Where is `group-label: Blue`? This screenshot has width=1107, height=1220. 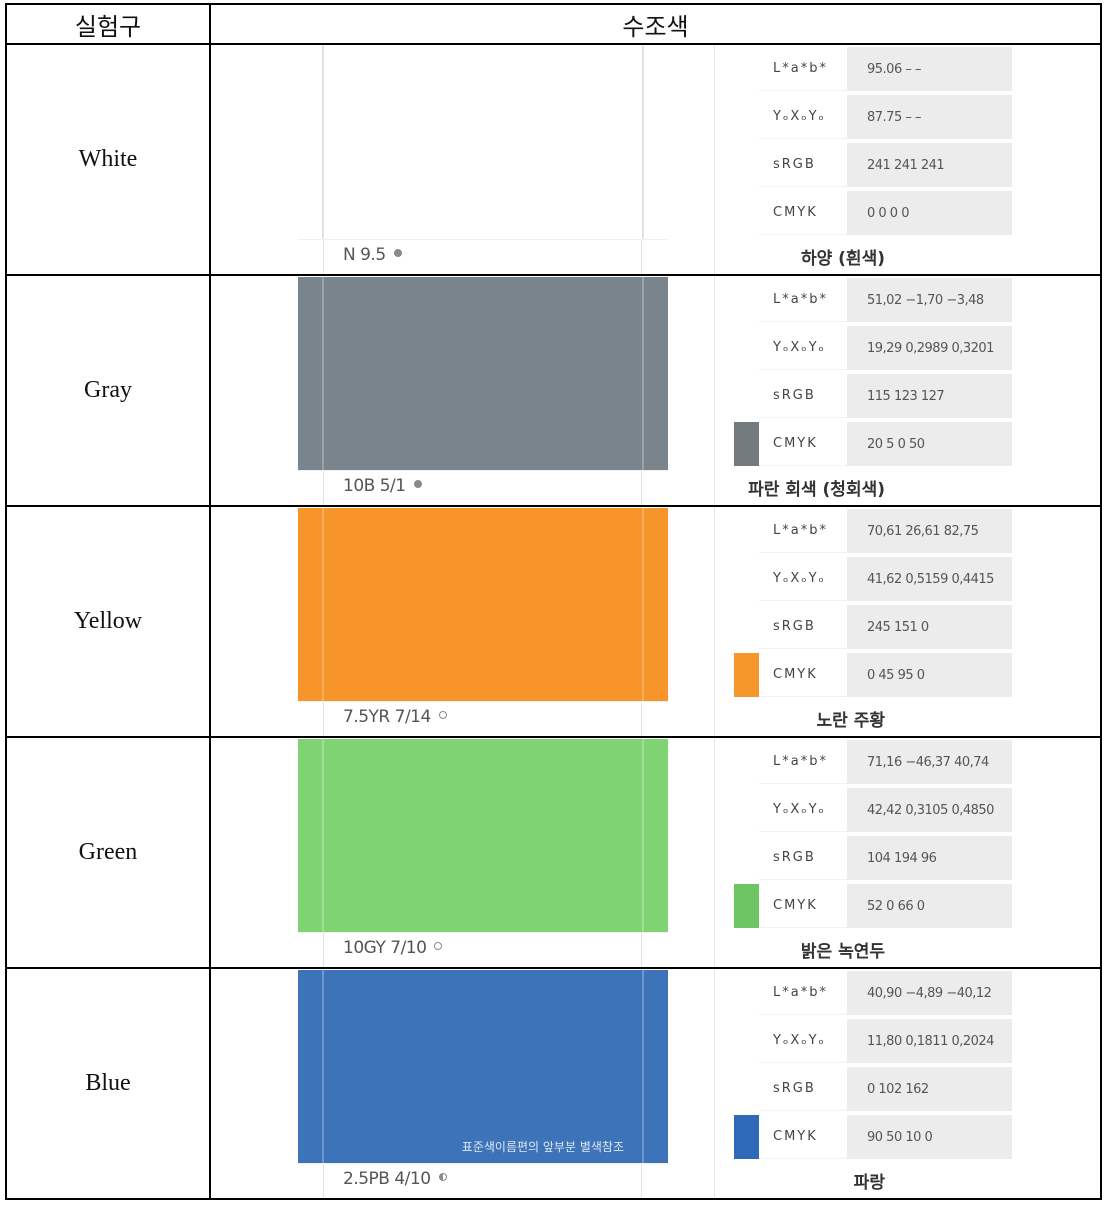 group-label: Blue is located at coordinates (108, 1083).